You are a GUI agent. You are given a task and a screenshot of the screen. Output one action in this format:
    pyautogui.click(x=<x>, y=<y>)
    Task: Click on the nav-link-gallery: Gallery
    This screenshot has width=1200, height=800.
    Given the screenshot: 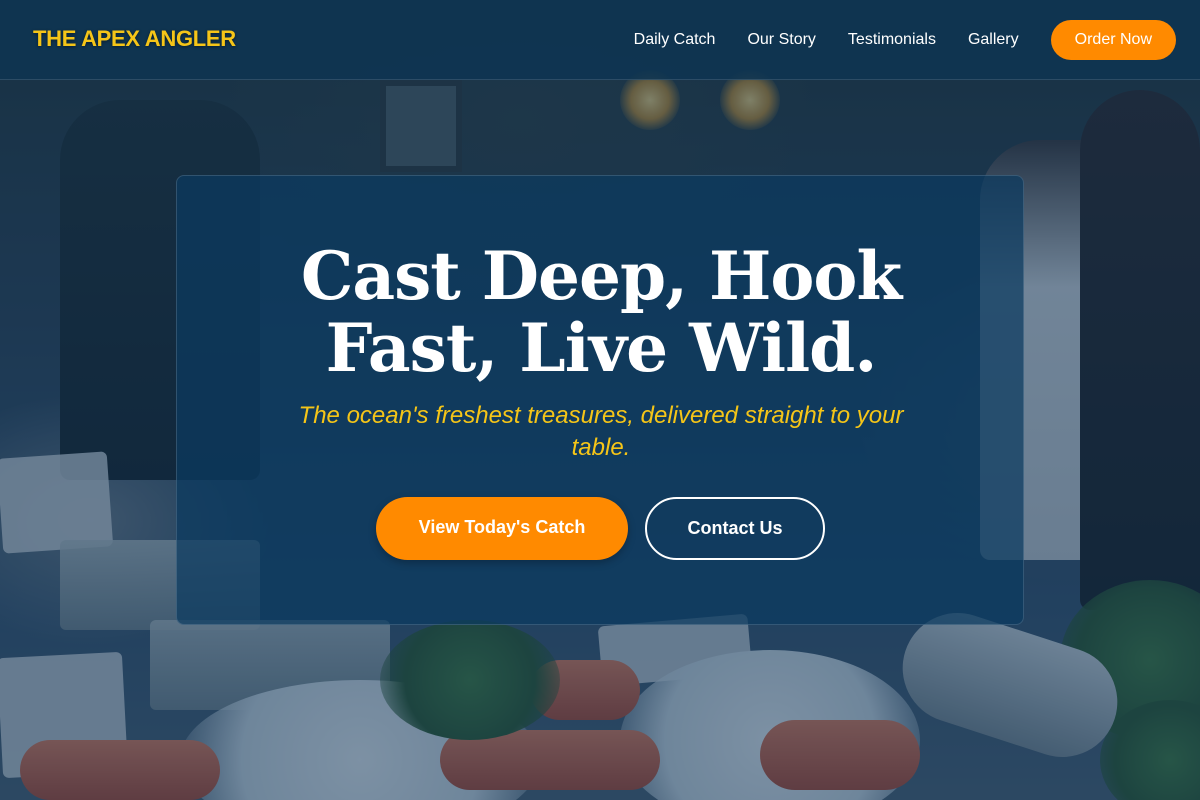 What is the action you would take?
    pyautogui.click(x=993, y=40)
    